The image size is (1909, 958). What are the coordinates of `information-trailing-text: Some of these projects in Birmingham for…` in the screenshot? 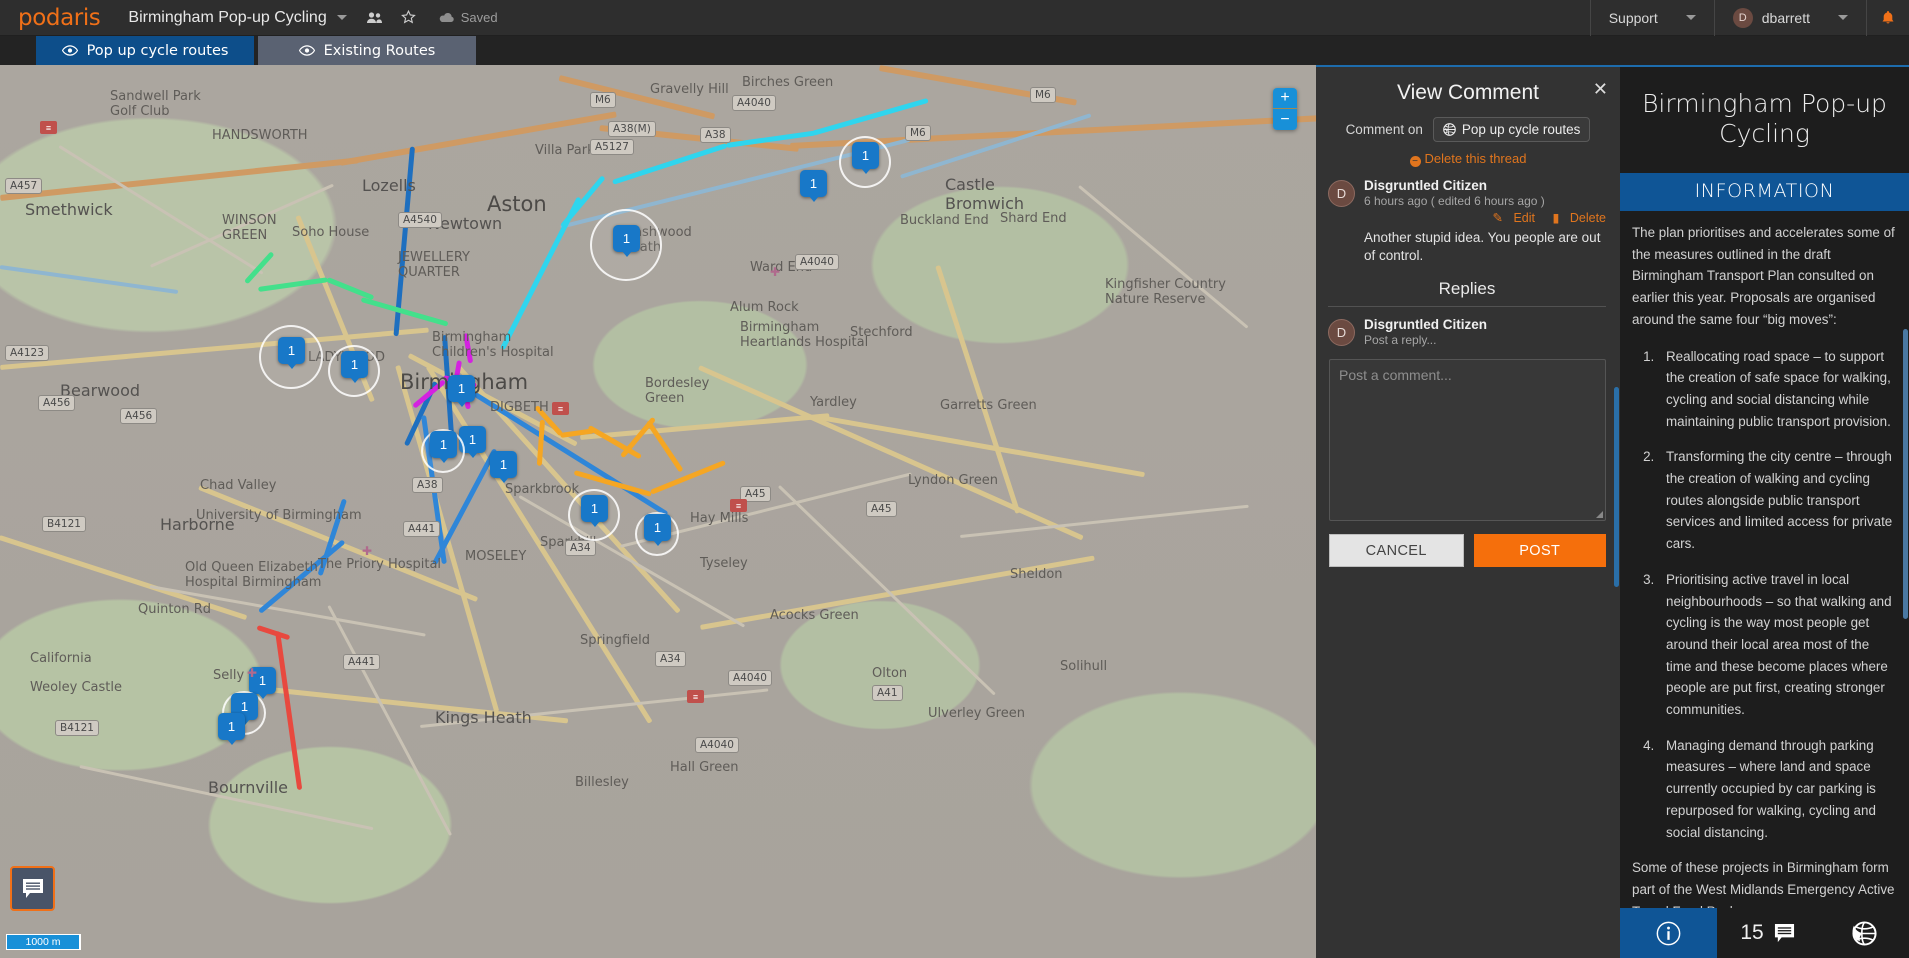 It's located at (1763, 884).